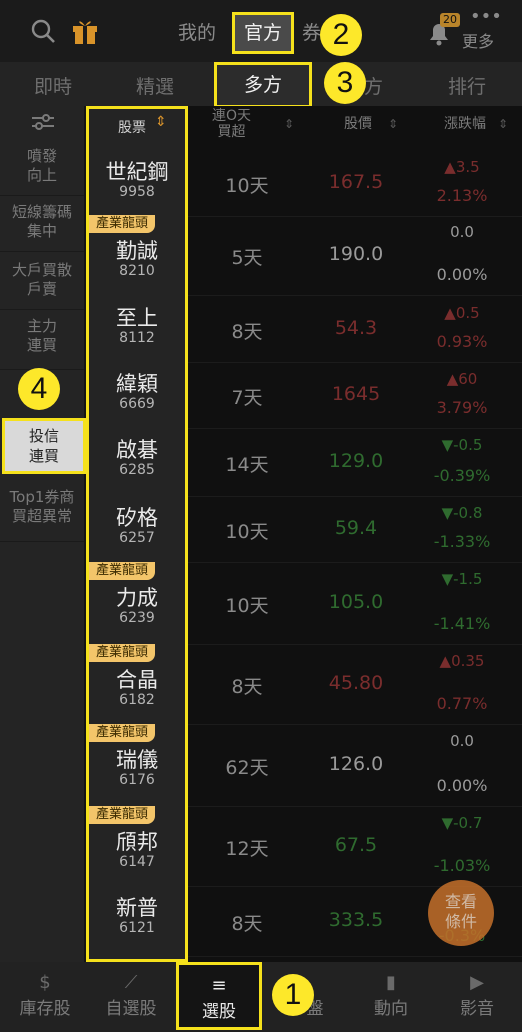 This screenshot has height=1032, width=522. What do you see at coordinates (477, 1009) in the screenshot?
I see `nav-label: 影音` at bounding box center [477, 1009].